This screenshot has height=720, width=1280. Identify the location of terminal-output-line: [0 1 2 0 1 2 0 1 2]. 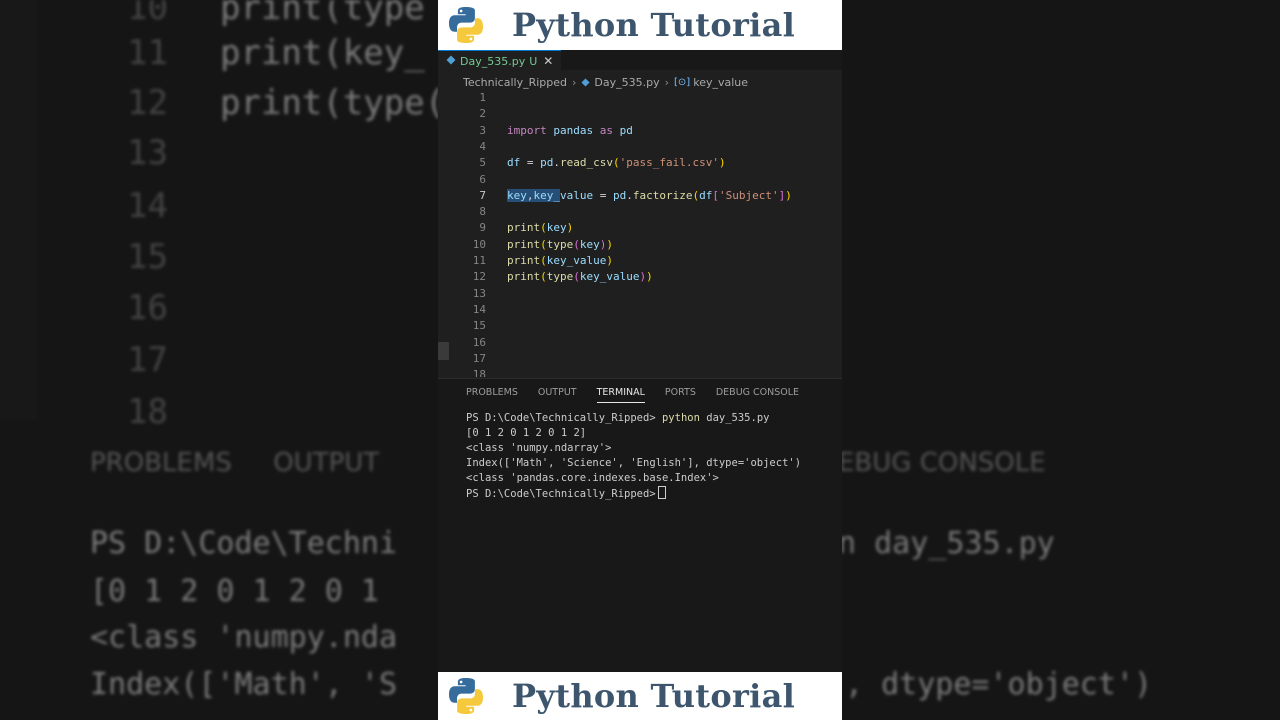
(526, 433).